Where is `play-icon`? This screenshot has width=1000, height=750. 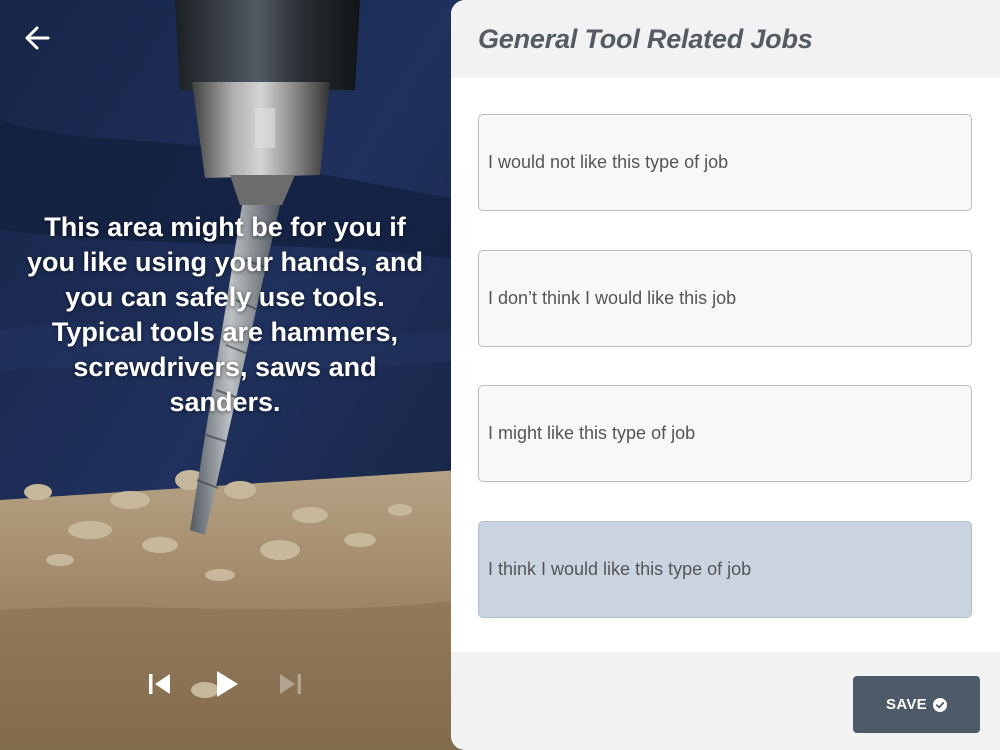
play-icon is located at coordinates (227, 684).